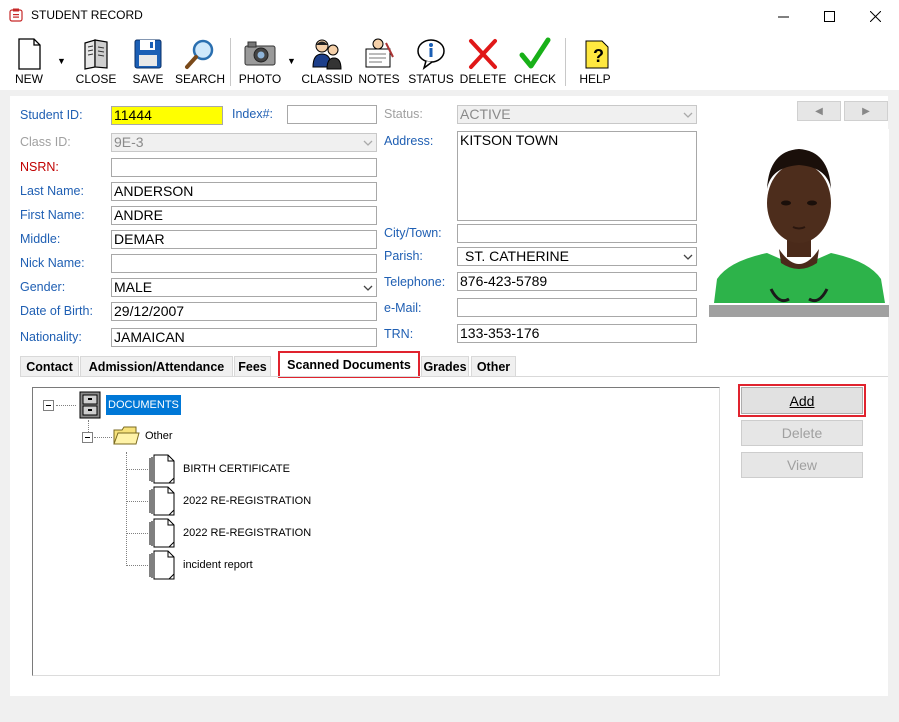 The height and width of the screenshot is (722, 899). What do you see at coordinates (87, 15) in the screenshot?
I see `window-title: STUDENT RECORD` at bounding box center [87, 15].